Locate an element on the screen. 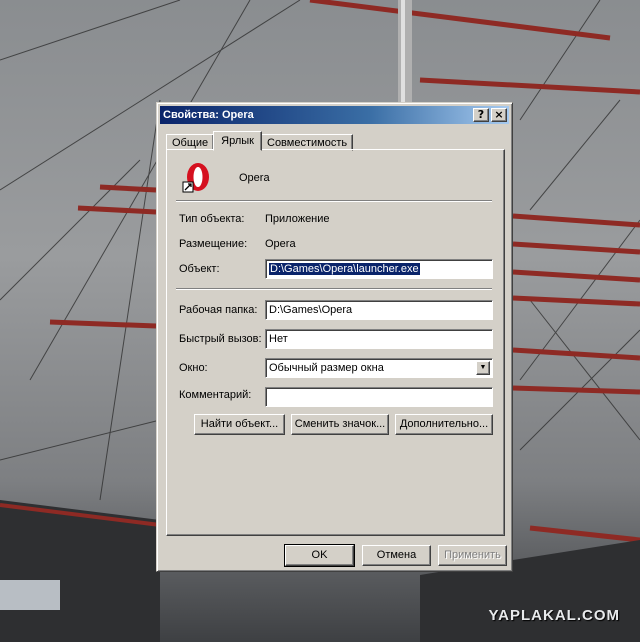 This screenshot has height=642, width=640. apply-button: Применить is located at coordinates (472, 555).